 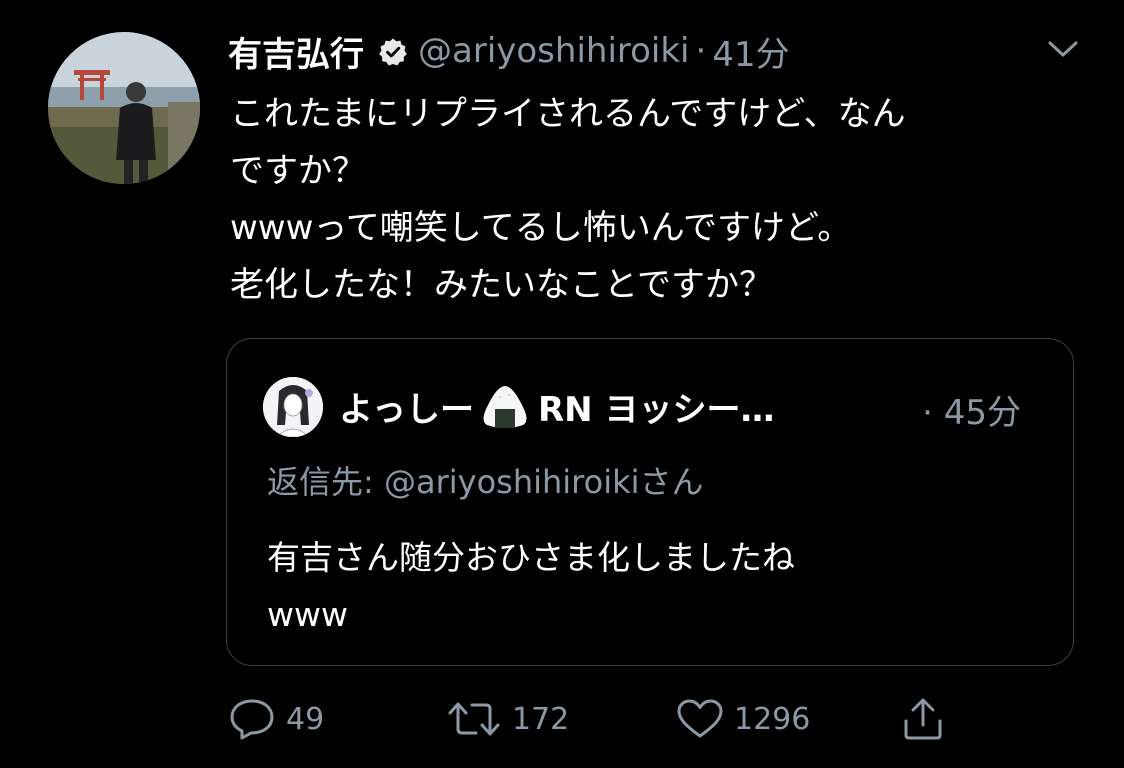 What do you see at coordinates (307, 614) in the screenshot?
I see `quoted-text-line: www` at bounding box center [307, 614].